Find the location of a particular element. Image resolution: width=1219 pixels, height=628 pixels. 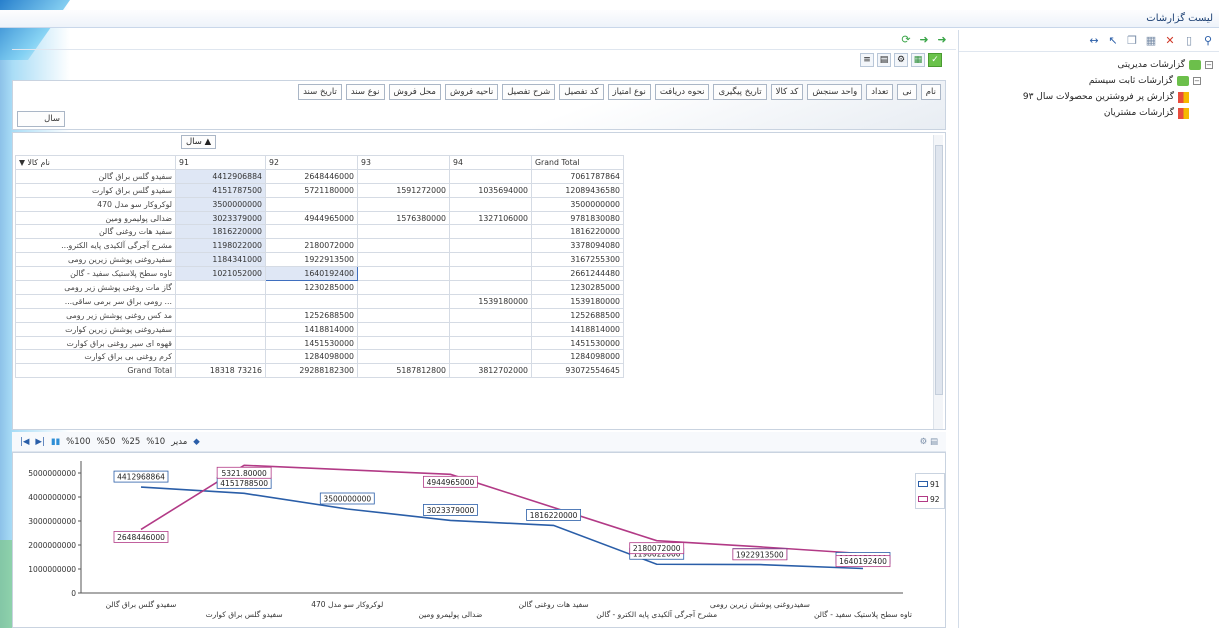

filter-icon: ≡ is located at coordinates (867, 60).